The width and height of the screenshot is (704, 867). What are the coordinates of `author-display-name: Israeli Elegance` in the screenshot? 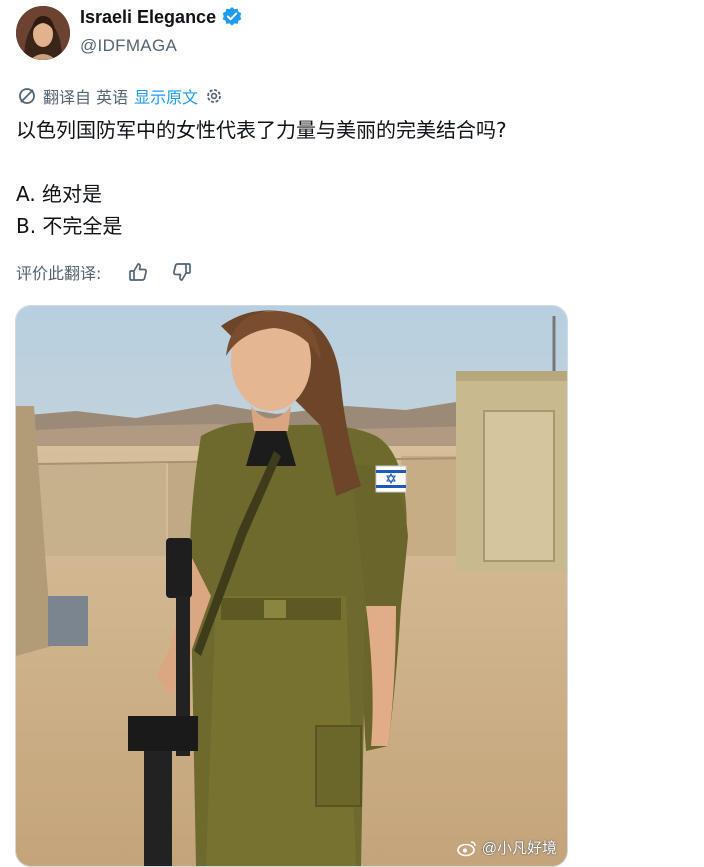 It's located at (148, 17).